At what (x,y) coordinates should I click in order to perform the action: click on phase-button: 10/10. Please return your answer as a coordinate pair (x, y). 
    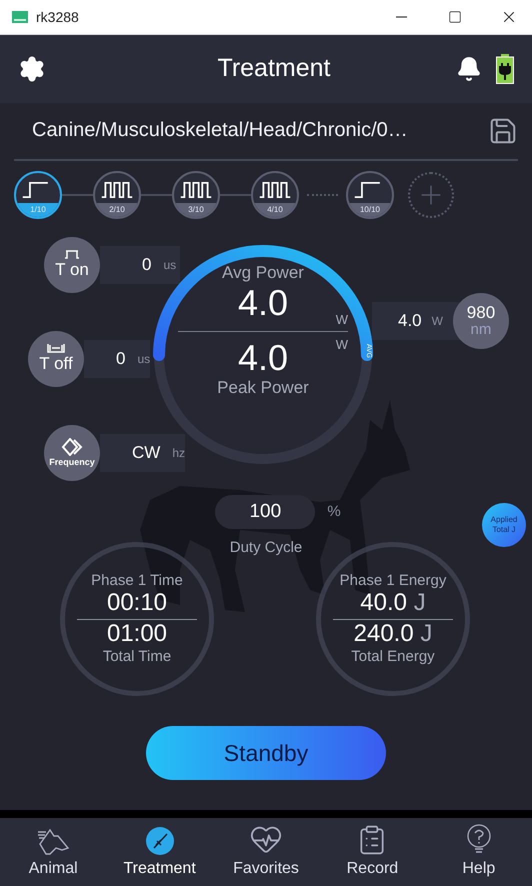
    Looking at the image, I should click on (370, 194).